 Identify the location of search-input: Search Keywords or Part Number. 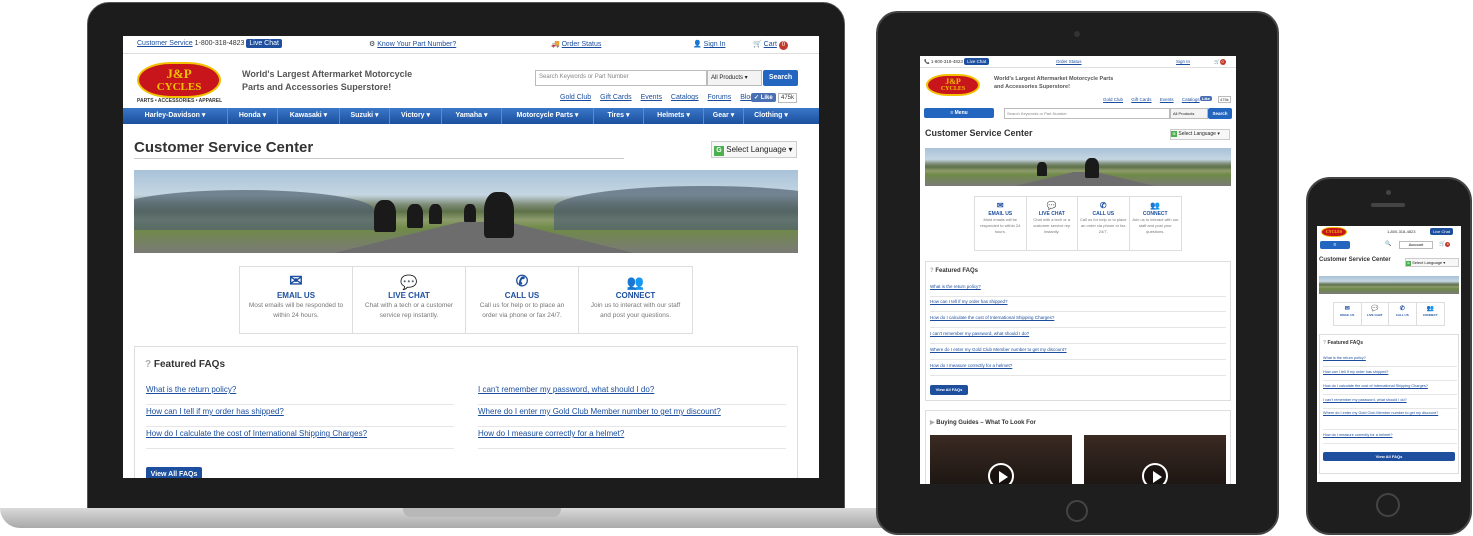
(621, 78).